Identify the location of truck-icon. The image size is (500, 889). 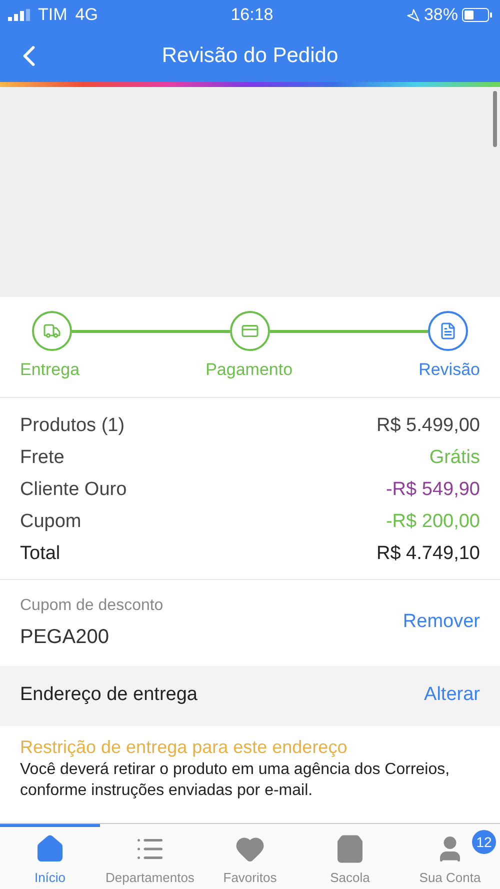
(52, 331).